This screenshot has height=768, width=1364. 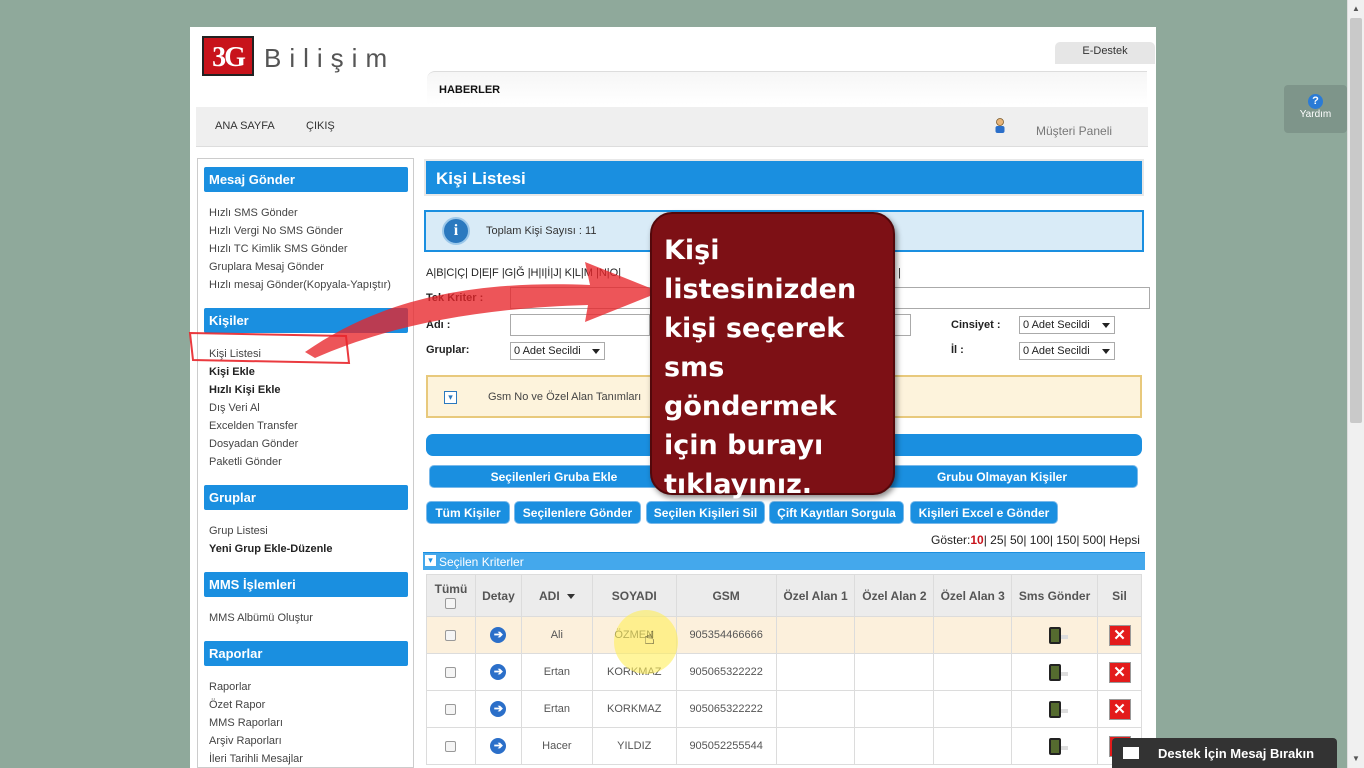 I want to click on support-chat-label: Destek İçin Mesaj Bırakın, so click(x=1236, y=753).